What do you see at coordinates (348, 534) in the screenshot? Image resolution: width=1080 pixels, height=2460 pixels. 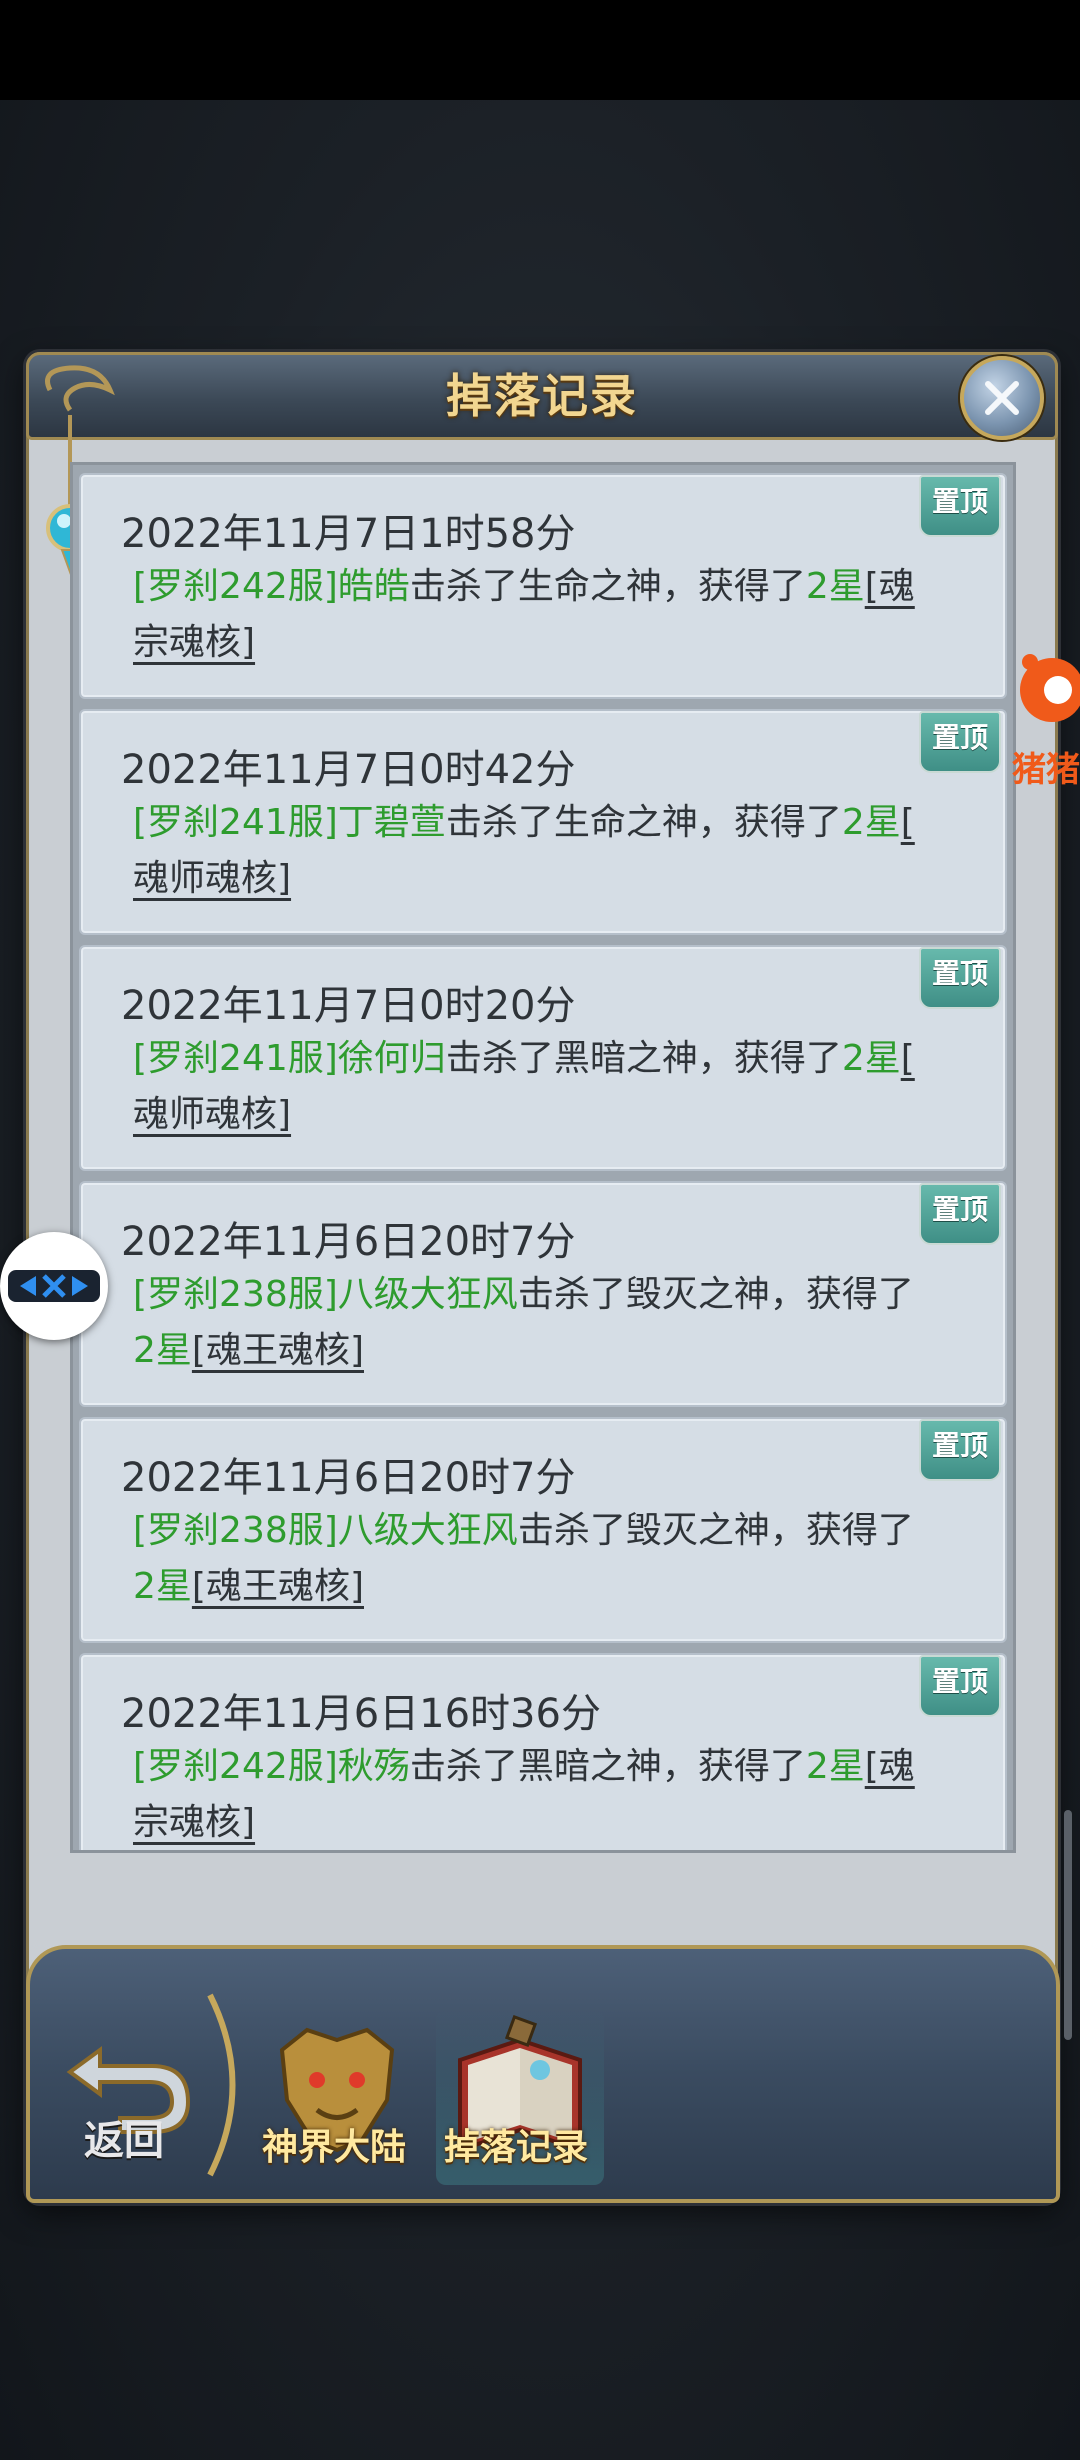 I see `record-date: 2022年11月7日1时58分` at bounding box center [348, 534].